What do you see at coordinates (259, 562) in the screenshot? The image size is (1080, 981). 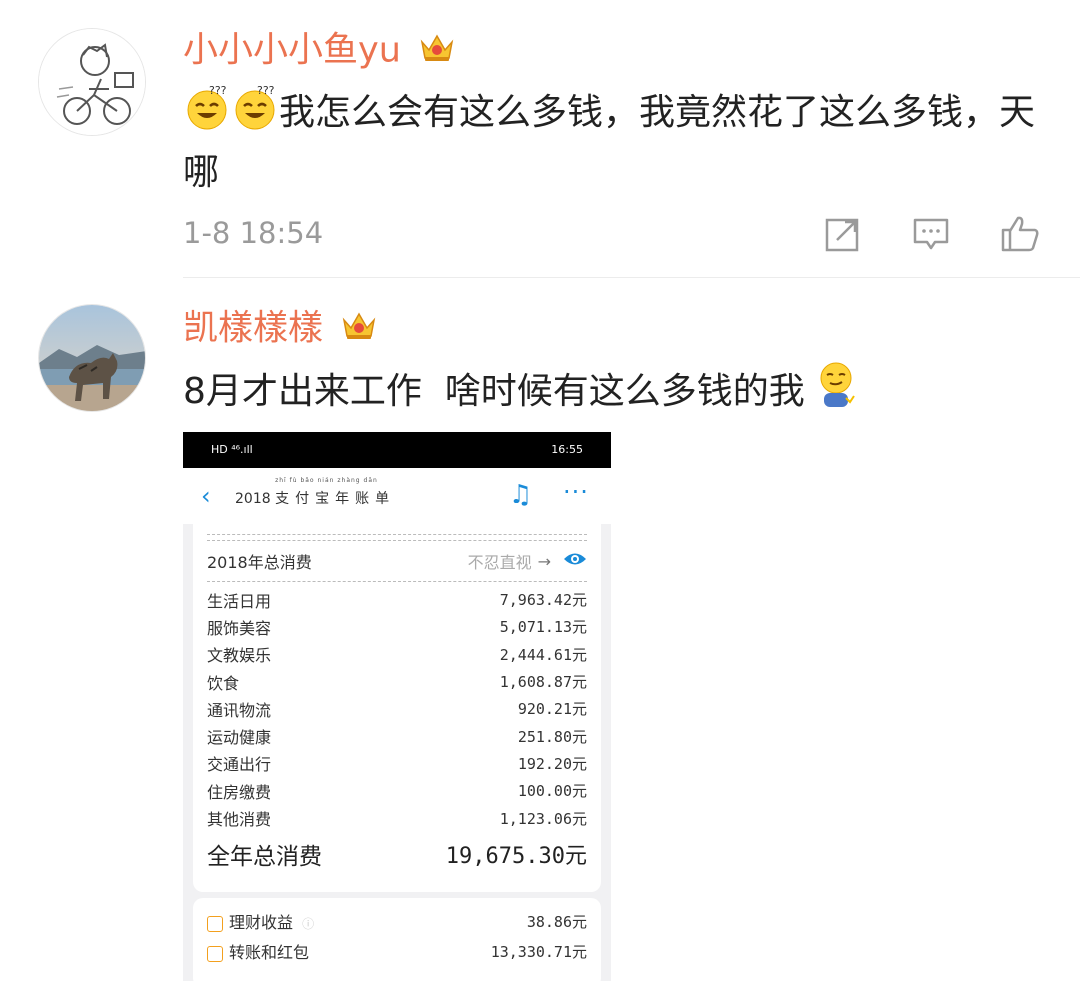 I see `summary-label: 2018年总消费` at bounding box center [259, 562].